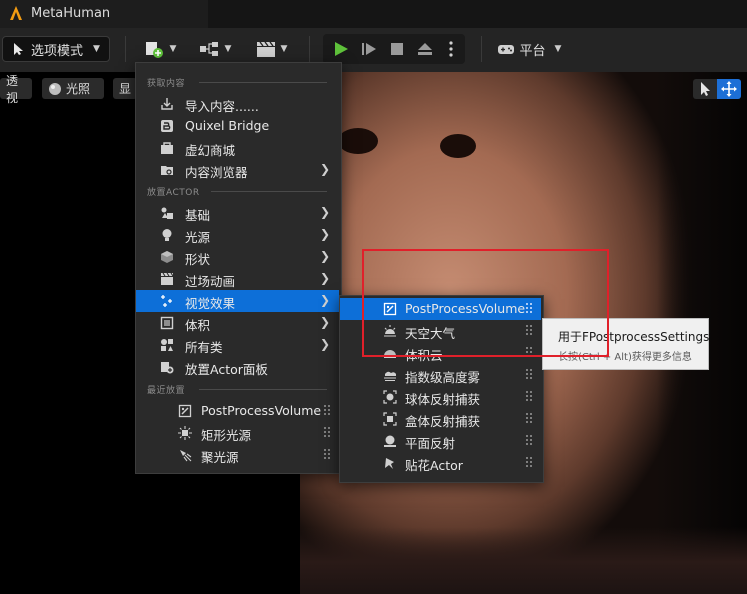 The width and height of the screenshot is (747, 594). I want to click on recent-item-spot-light: 聚光源, so click(237, 455).